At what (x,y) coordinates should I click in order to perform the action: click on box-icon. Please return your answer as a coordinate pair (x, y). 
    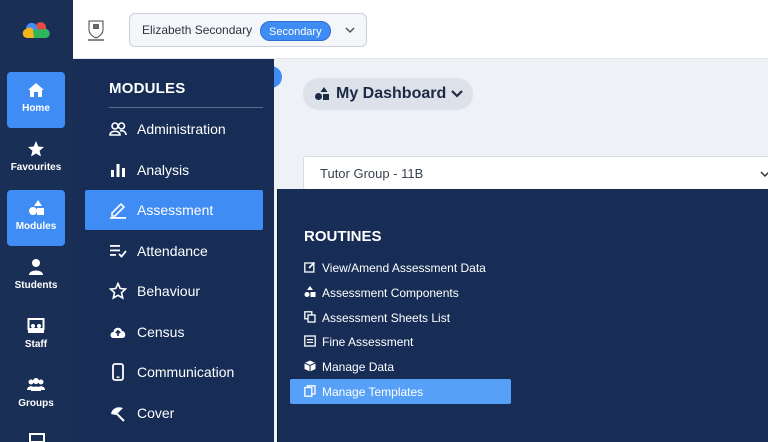
    Looking at the image, I should click on (310, 366).